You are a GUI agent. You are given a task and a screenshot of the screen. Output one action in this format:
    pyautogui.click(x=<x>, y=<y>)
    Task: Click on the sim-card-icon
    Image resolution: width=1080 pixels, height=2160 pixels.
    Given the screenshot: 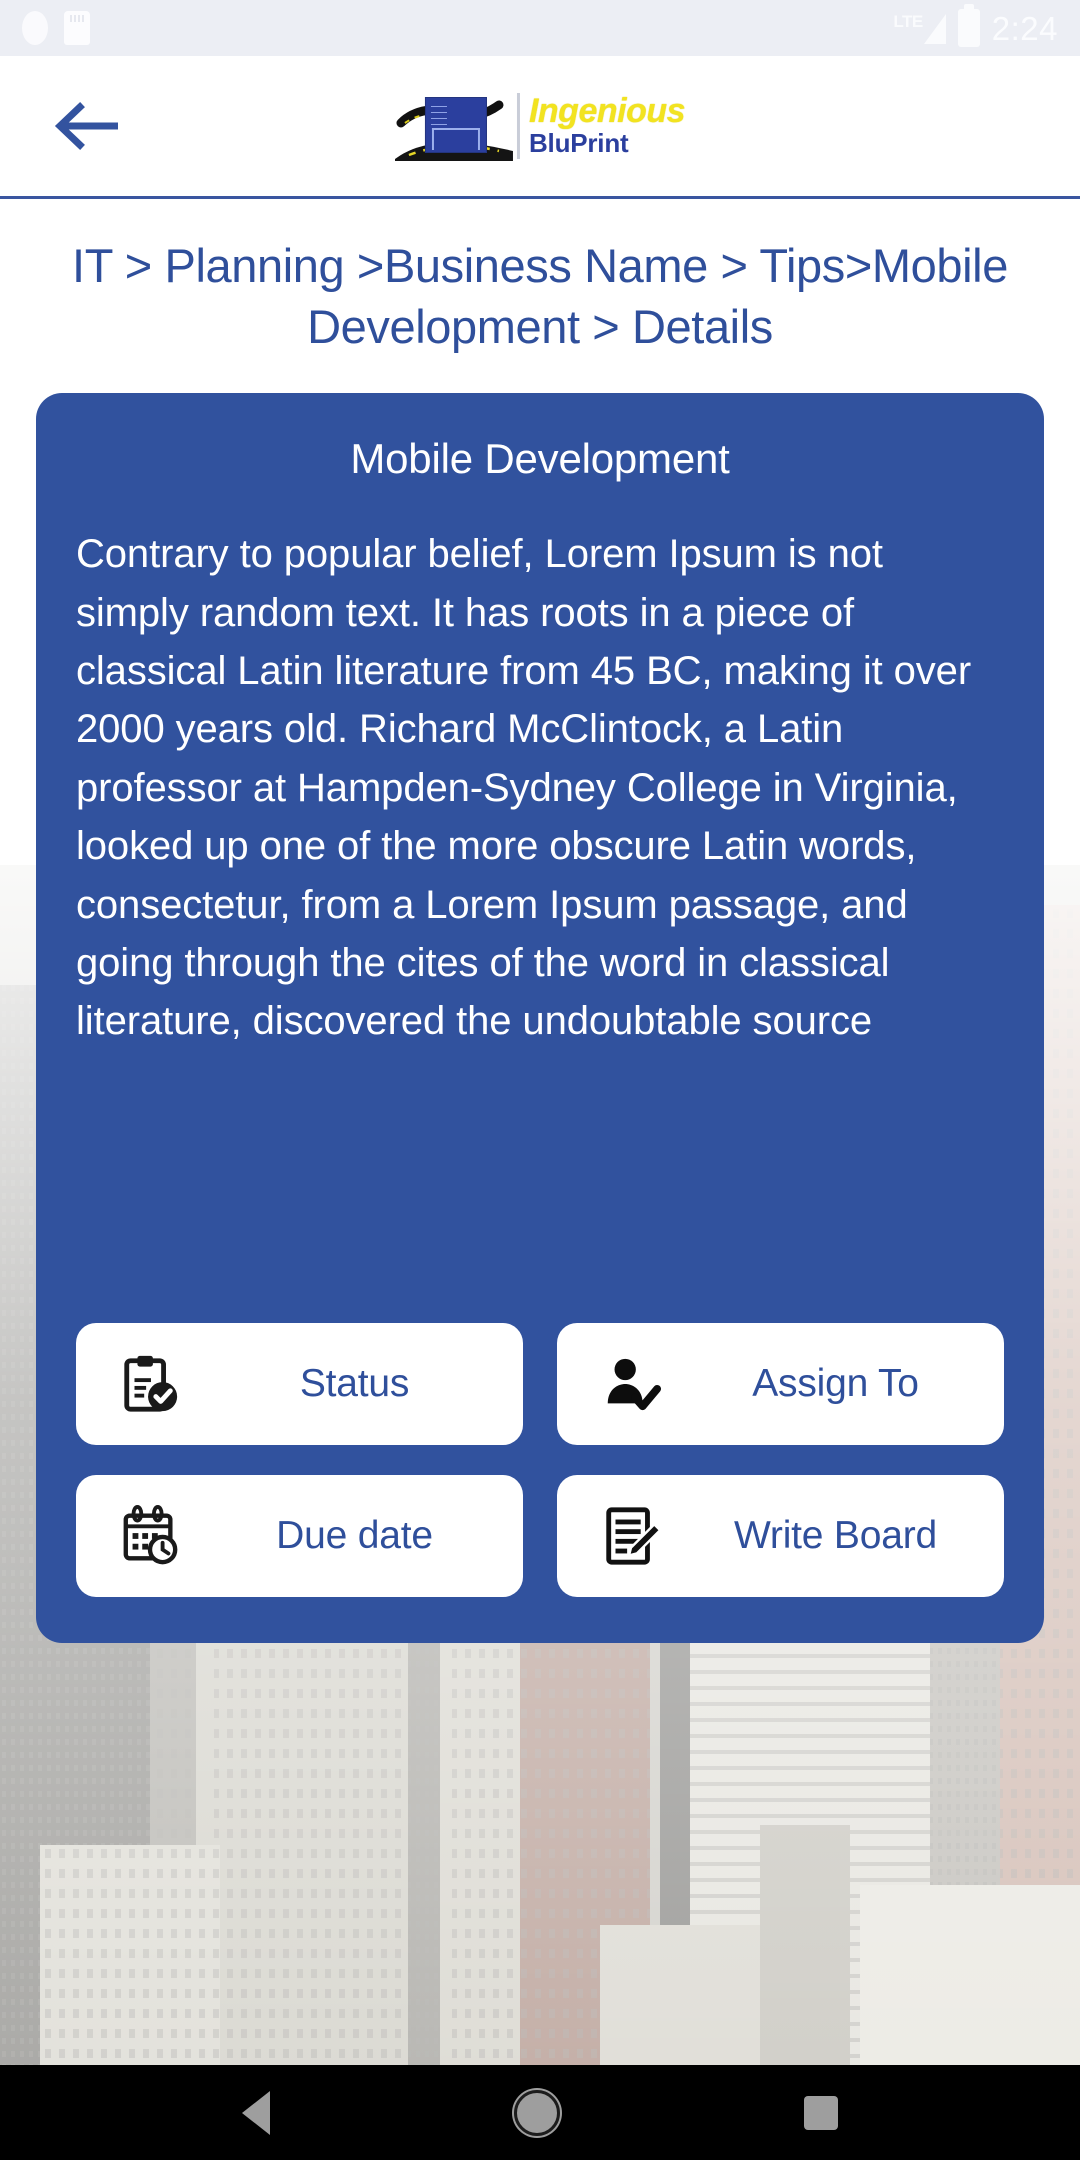 What is the action you would take?
    pyautogui.click(x=77, y=28)
    